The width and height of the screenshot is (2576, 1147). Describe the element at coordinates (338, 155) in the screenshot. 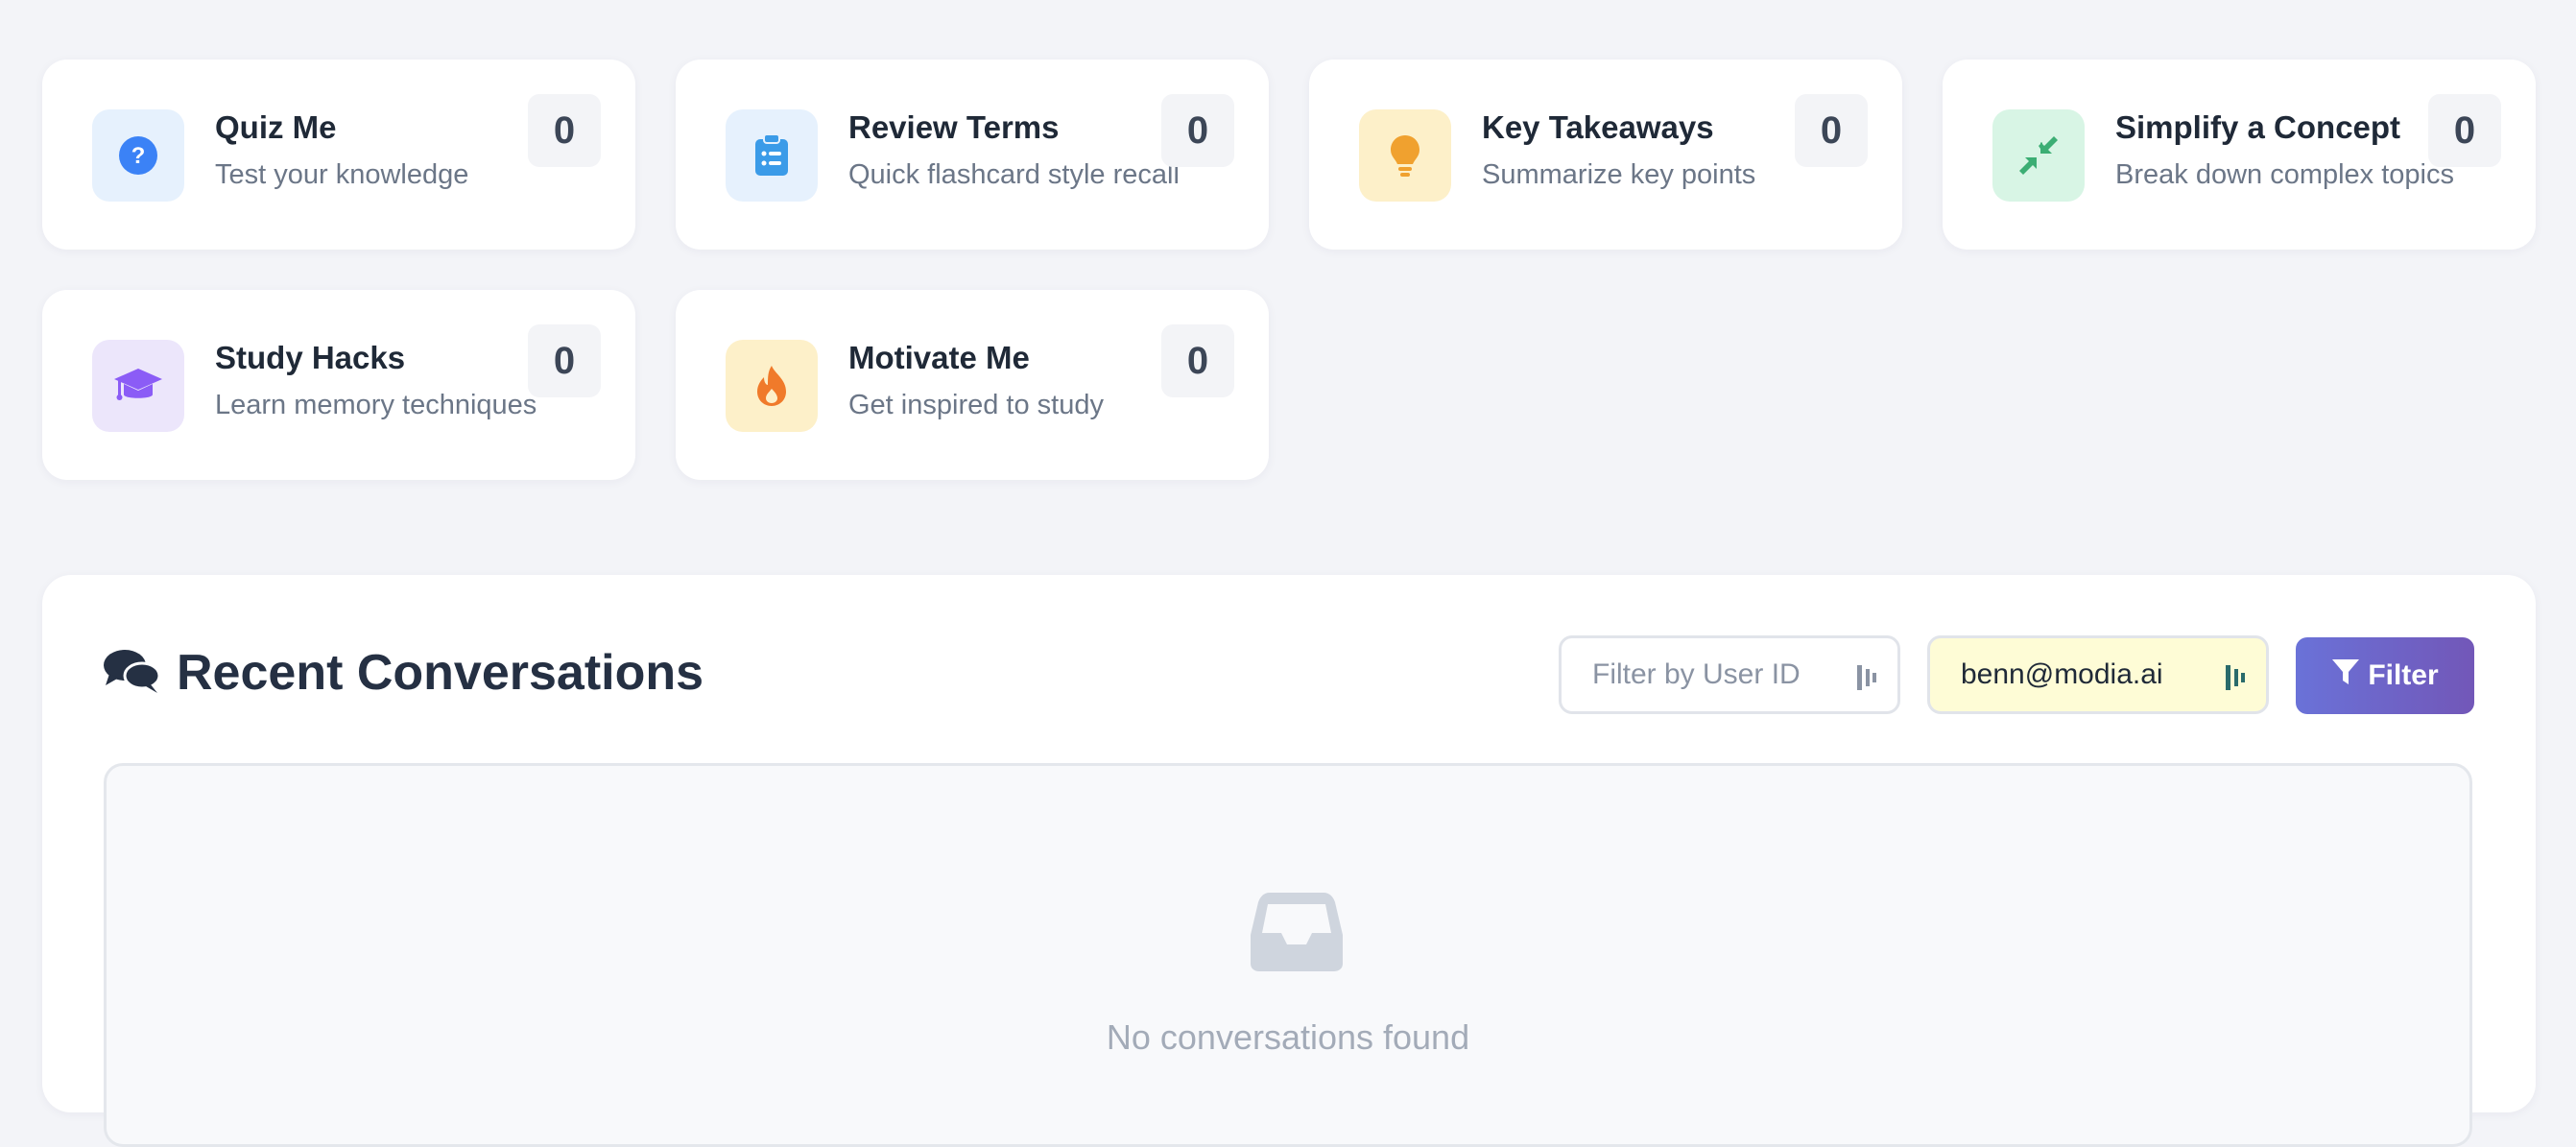

I see `card-quiz-me: ? Quiz Me Test your knowledge 0` at that location.